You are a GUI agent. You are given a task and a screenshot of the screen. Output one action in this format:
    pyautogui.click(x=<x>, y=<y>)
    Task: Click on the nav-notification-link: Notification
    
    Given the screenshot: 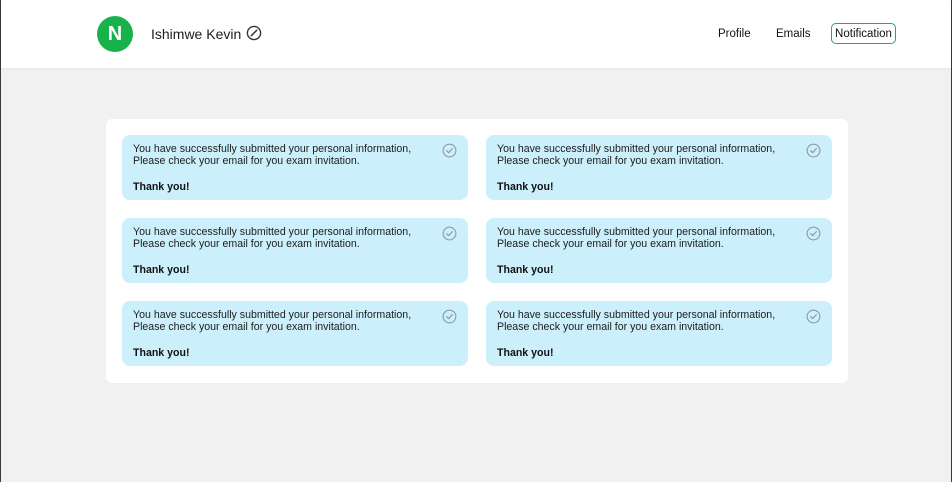 What is the action you would take?
    pyautogui.click(x=863, y=33)
    